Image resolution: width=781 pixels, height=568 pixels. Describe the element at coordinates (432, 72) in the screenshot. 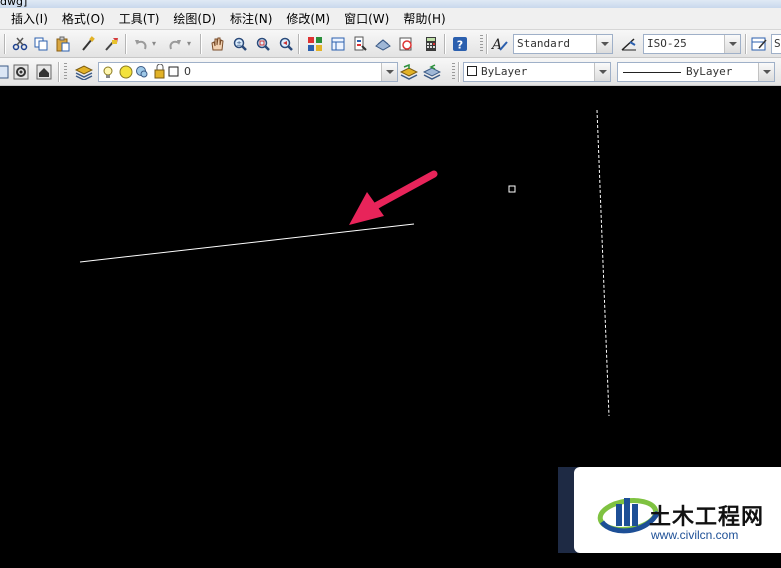

I see `layer-previous-state-icon` at that location.